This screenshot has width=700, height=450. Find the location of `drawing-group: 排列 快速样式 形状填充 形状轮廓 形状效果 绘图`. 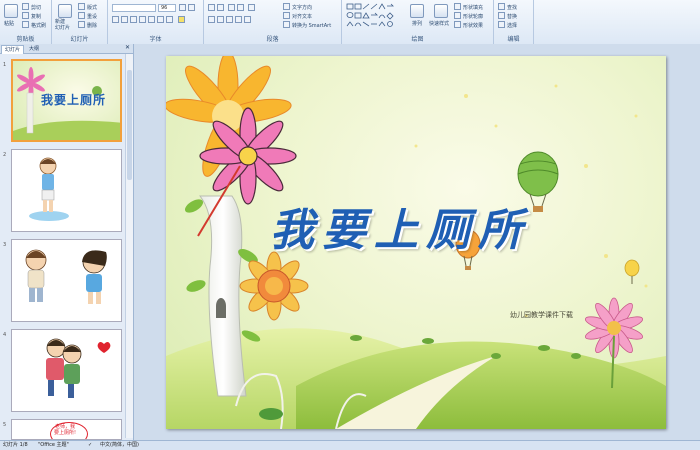

drawing-group: 排列 快速样式 形状填充 形状轮廓 形状效果 绘图 is located at coordinates (418, 22).